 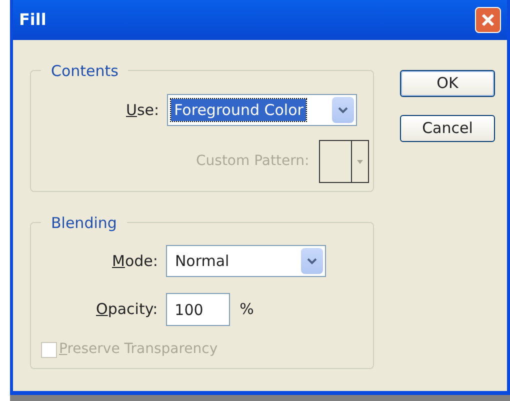 What do you see at coordinates (447, 83) in the screenshot?
I see `dialog-button: OK` at bounding box center [447, 83].